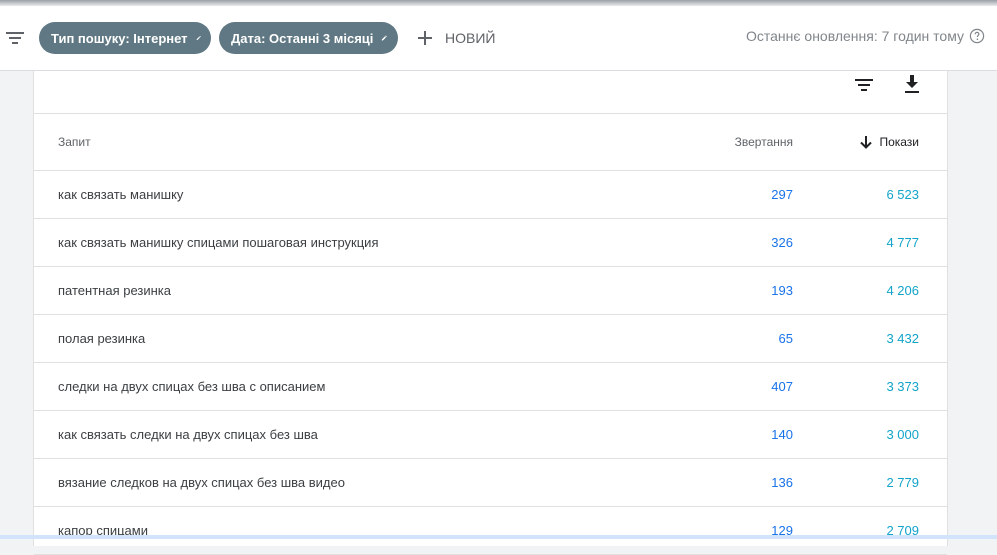 The image size is (997, 555). I want to click on new-button-label: НОВИЙ, so click(470, 38).